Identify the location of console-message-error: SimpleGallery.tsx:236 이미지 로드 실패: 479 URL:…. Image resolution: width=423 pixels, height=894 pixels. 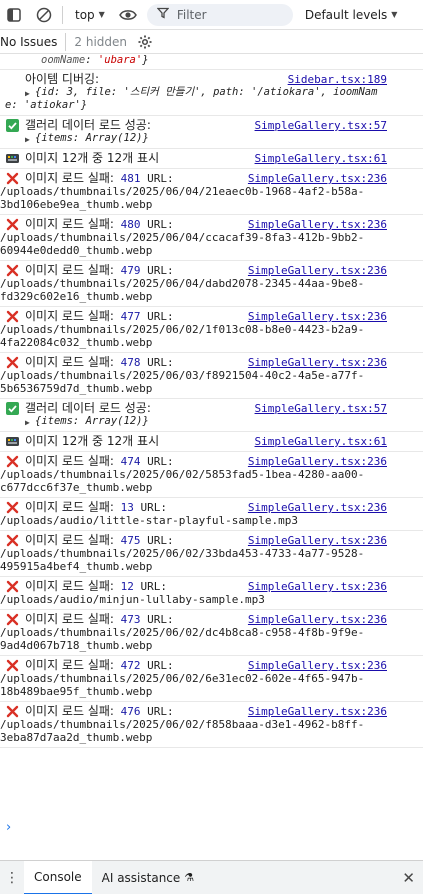
(211, 284).